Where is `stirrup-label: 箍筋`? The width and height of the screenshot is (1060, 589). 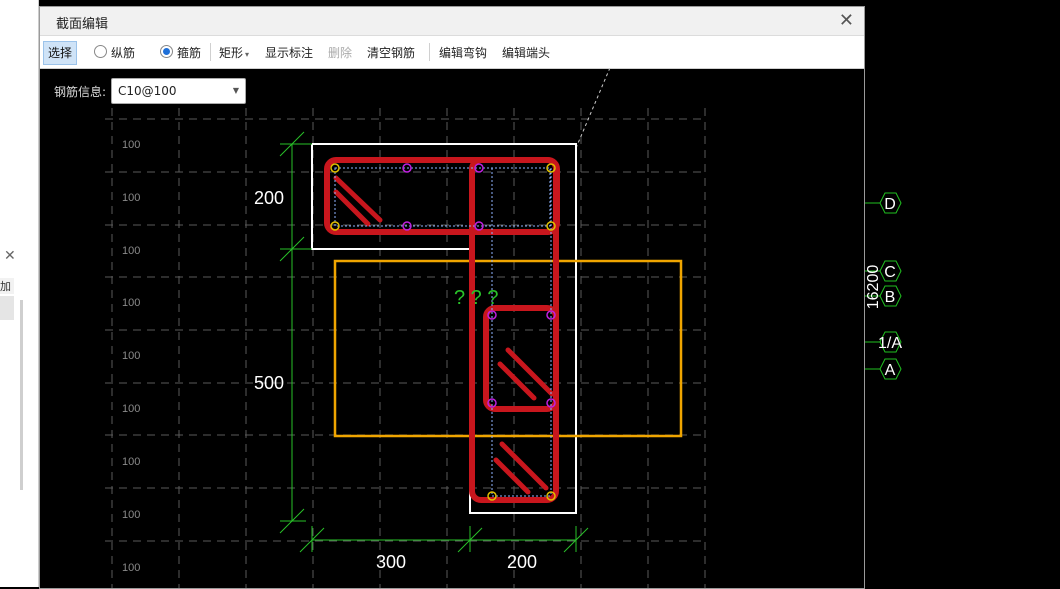 stirrup-label: 箍筋 is located at coordinates (189, 52).